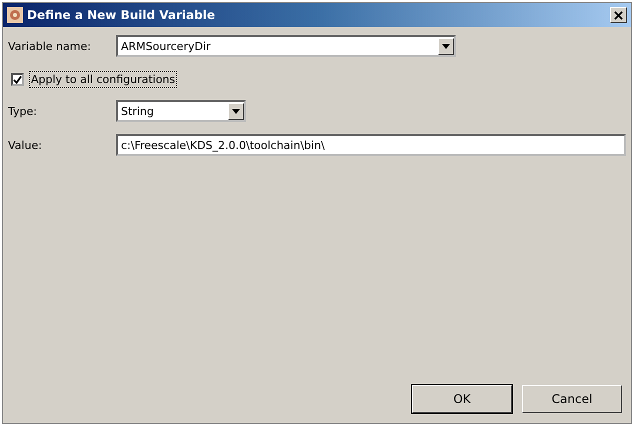 Image resolution: width=634 pixels, height=426 pixels. What do you see at coordinates (371, 145) in the screenshot?
I see `value-field: c:\Freescale\KDS_2.0.0\toolchain\bin\` at bounding box center [371, 145].